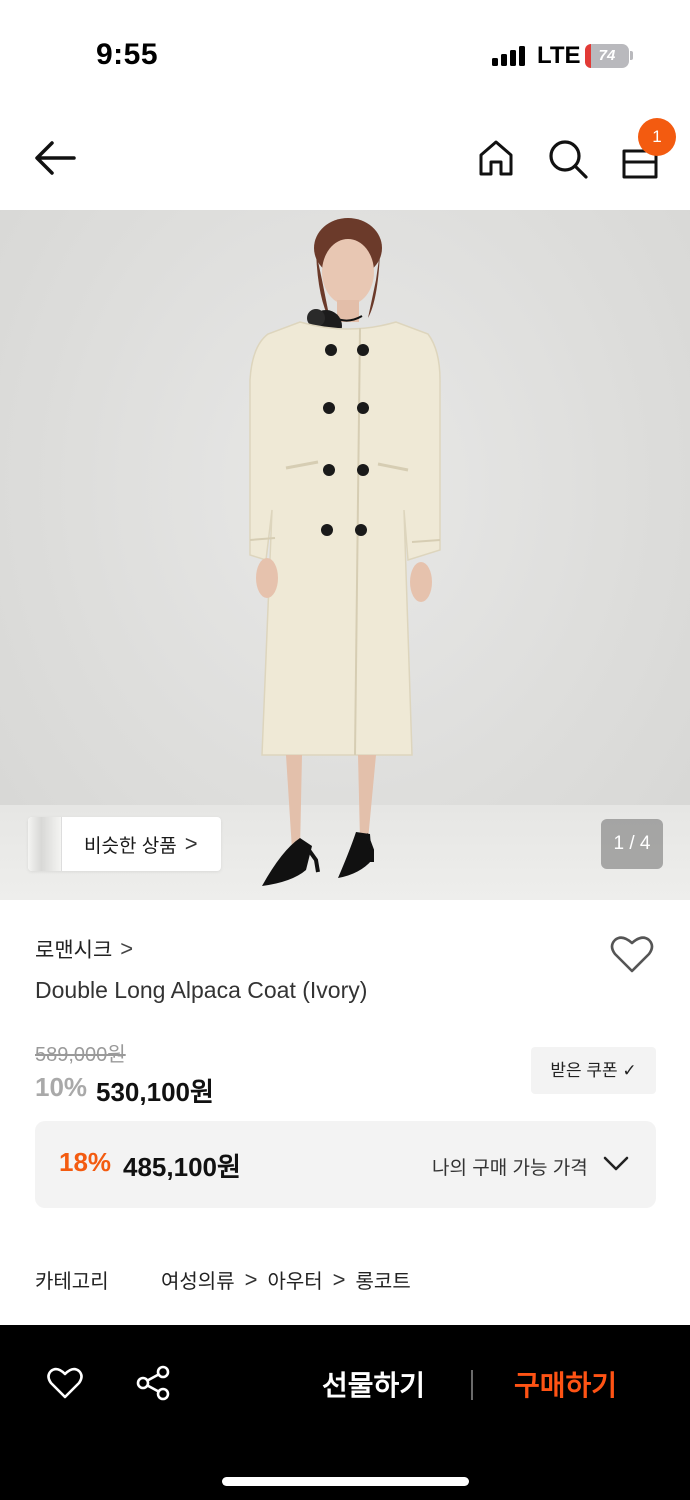  Describe the element at coordinates (345, 55) in the screenshot. I see `status-bar: 9:55 LTE 74` at that location.